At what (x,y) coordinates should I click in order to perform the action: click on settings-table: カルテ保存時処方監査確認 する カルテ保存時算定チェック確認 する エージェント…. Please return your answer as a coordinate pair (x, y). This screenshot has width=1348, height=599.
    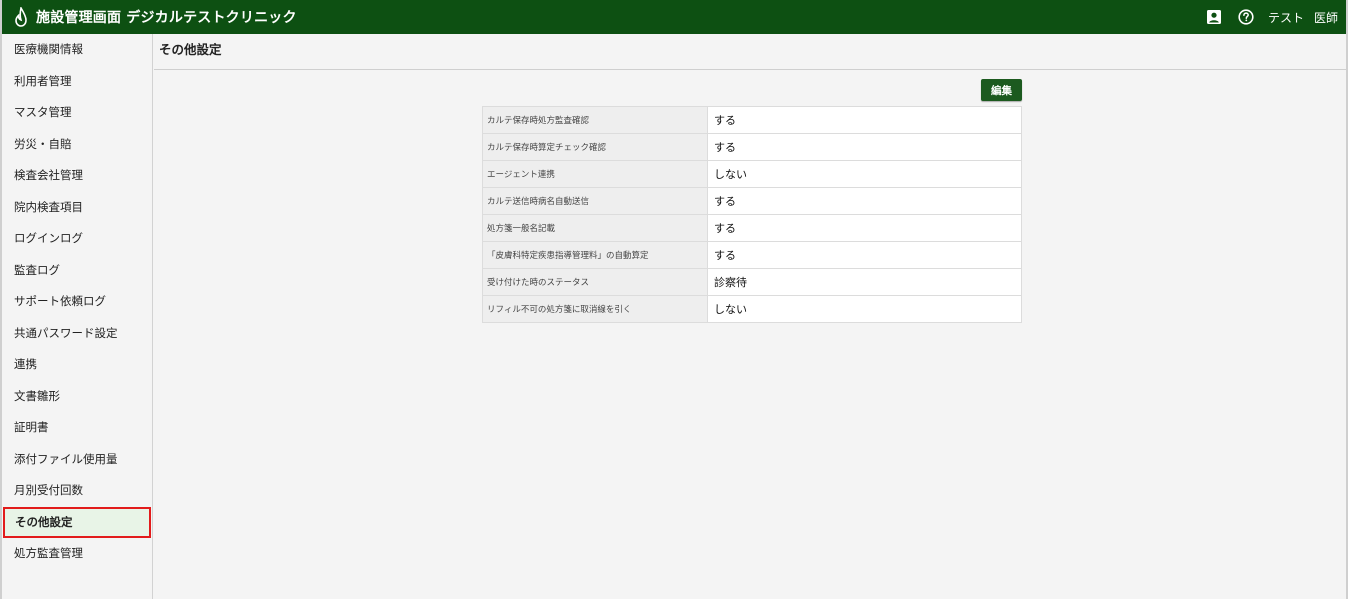
    Looking at the image, I should click on (752, 214).